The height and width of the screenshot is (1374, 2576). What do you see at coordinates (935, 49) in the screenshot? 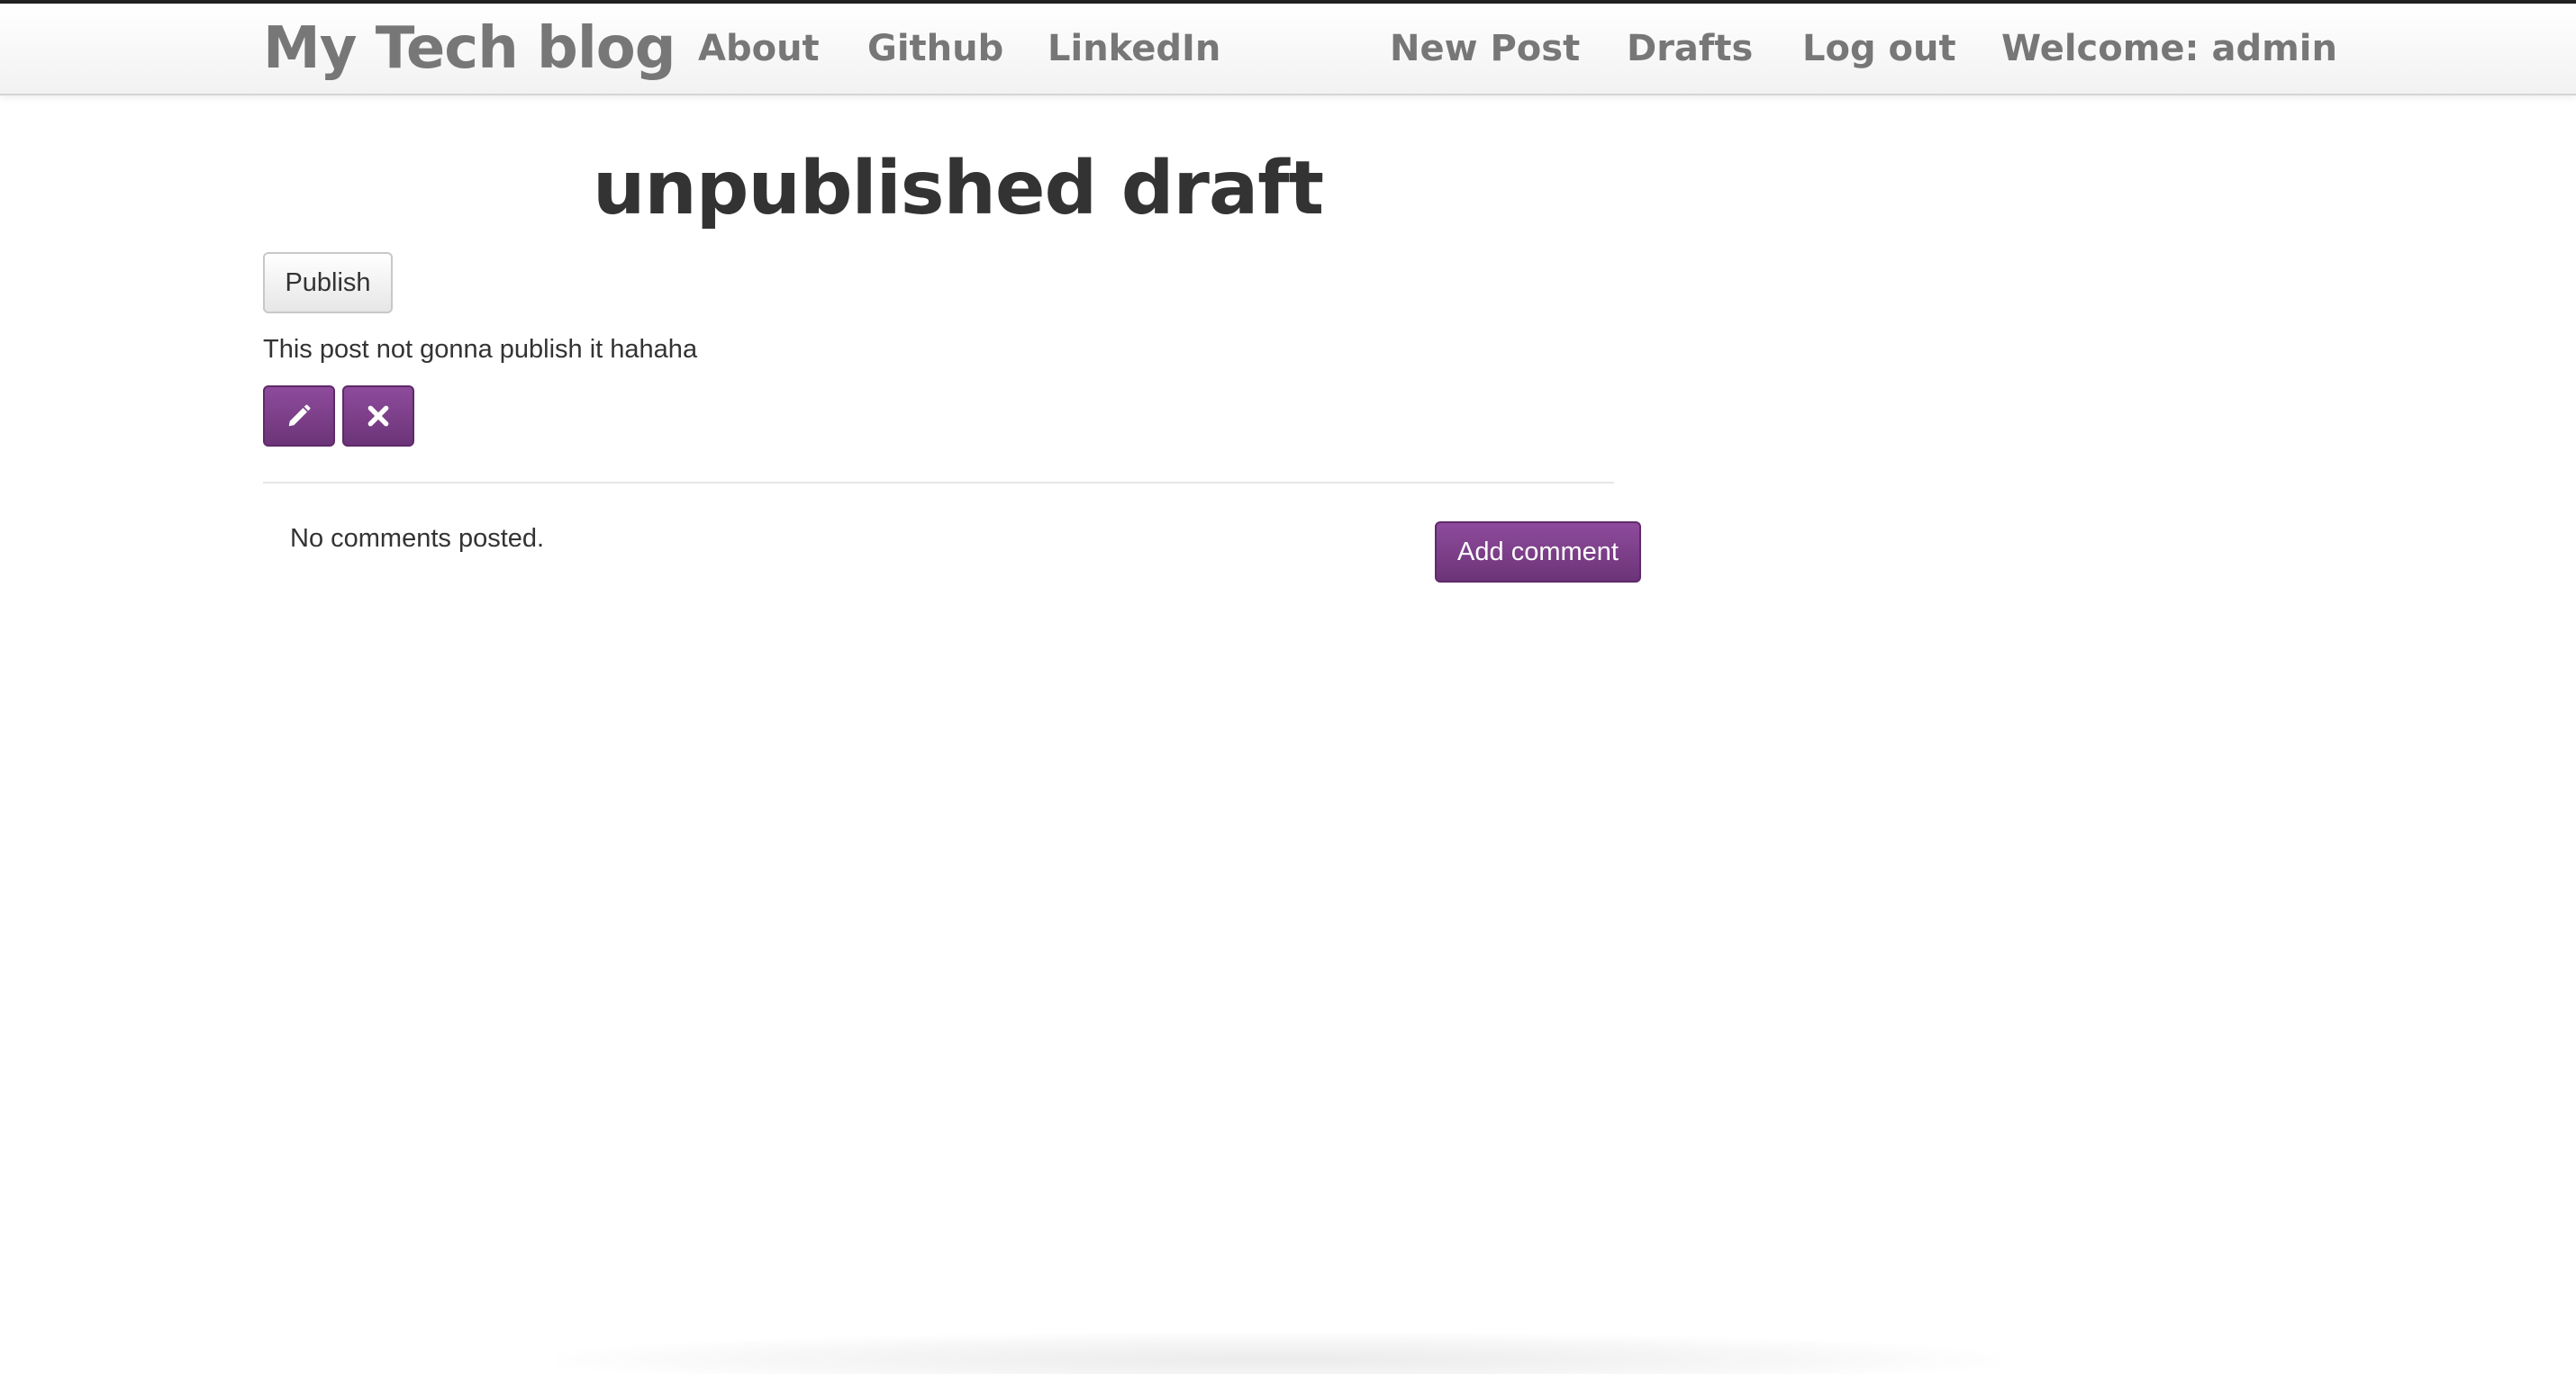
I see `nav-link-github: Github` at bounding box center [935, 49].